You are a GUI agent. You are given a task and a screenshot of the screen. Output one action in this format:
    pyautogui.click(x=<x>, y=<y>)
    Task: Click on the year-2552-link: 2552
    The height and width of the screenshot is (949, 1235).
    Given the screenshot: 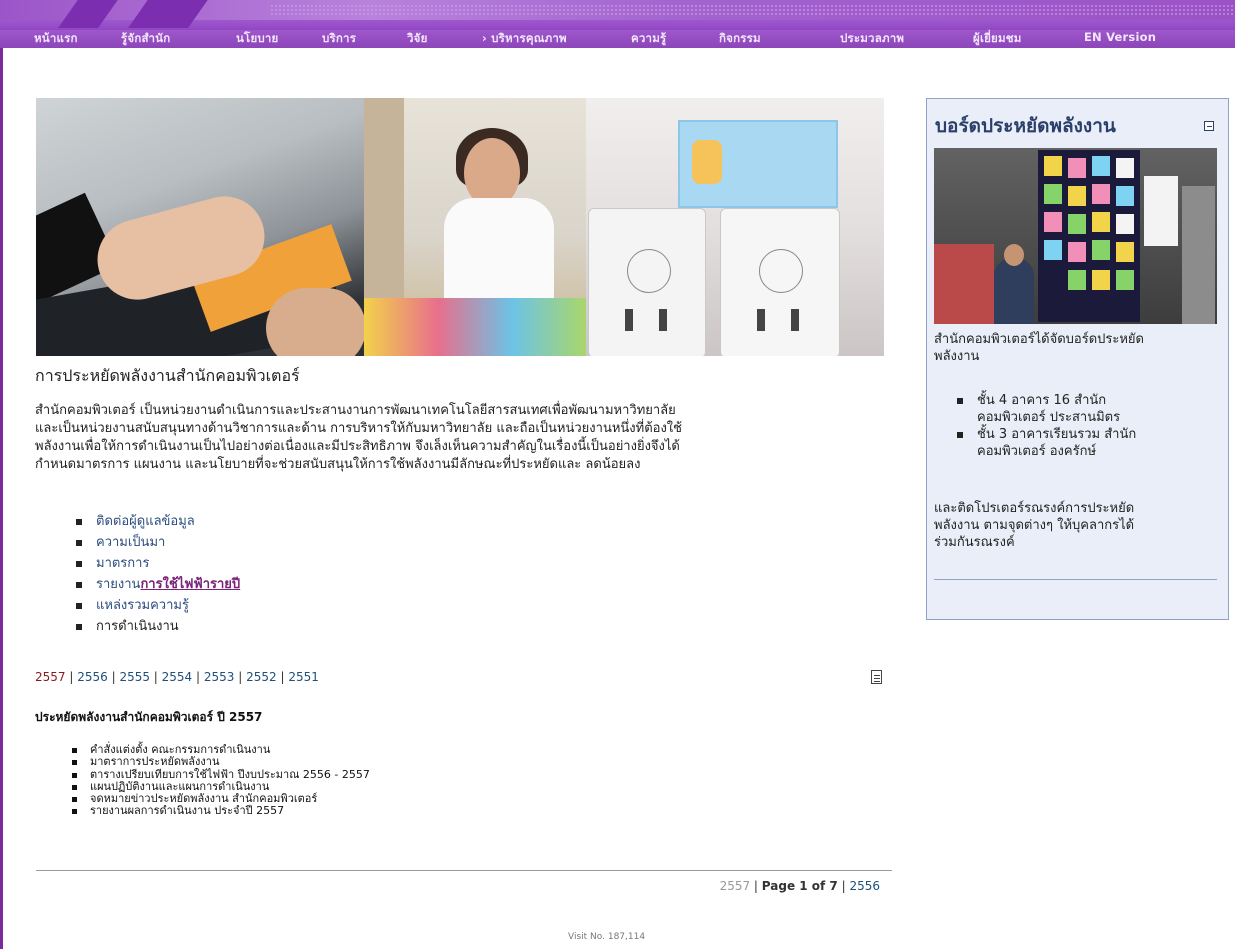 What is the action you would take?
    pyautogui.click(x=261, y=677)
    